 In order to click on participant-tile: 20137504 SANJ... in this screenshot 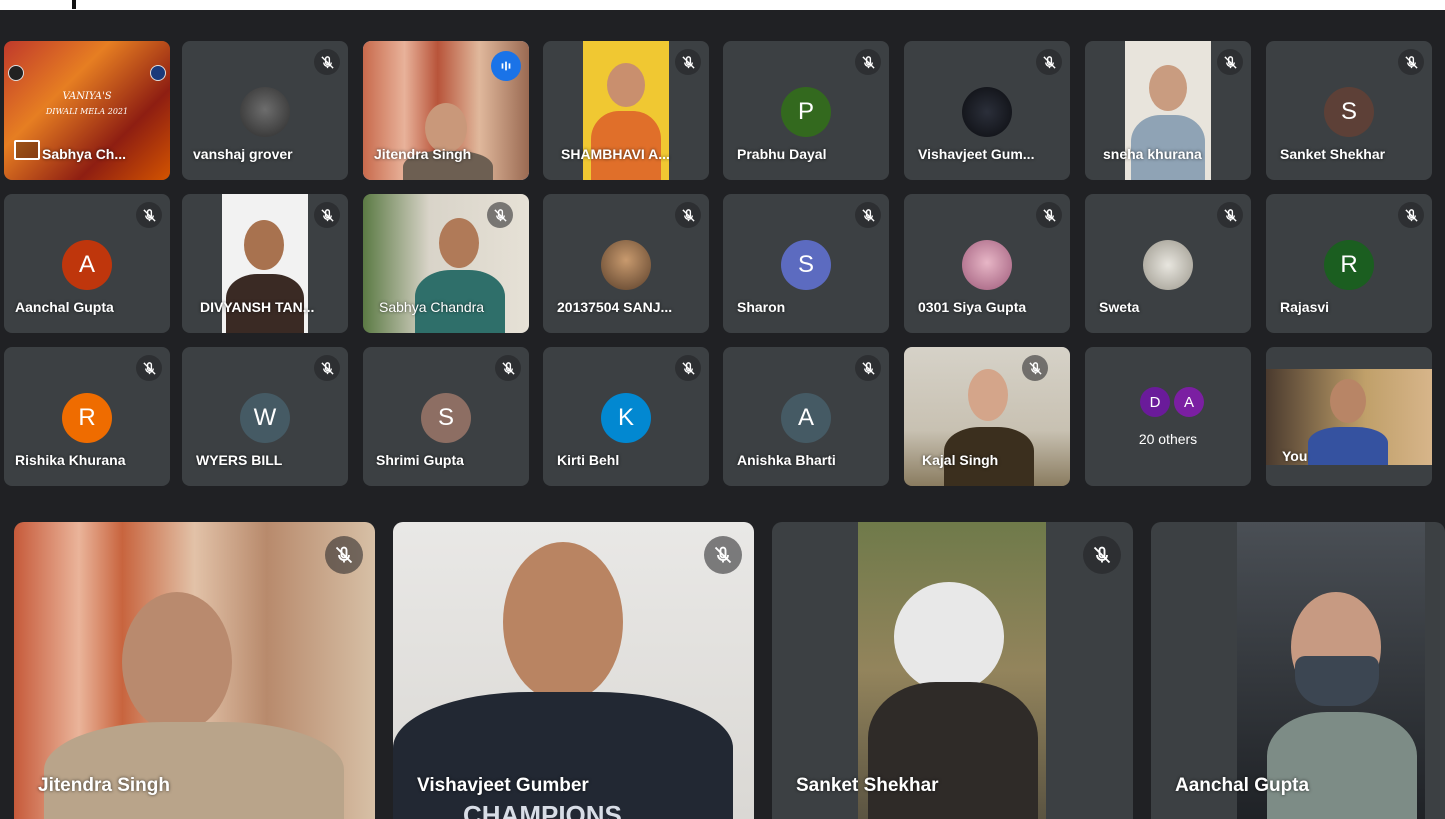, I will do `click(626, 263)`.